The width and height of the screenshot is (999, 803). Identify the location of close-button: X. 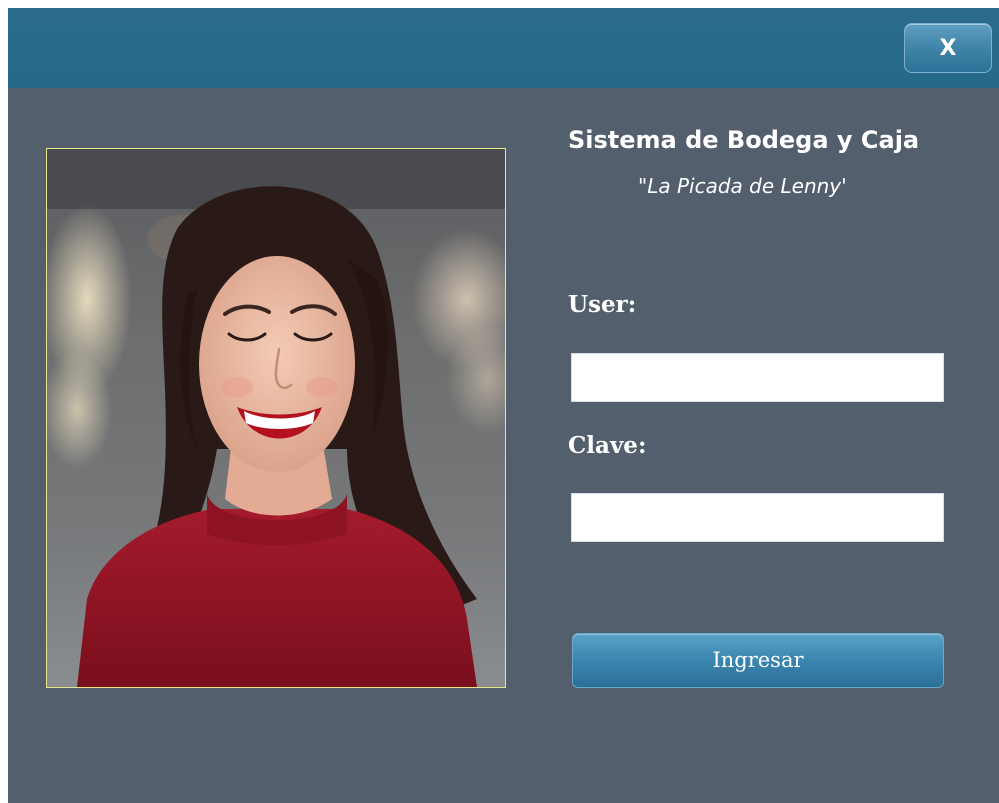
(948, 48).